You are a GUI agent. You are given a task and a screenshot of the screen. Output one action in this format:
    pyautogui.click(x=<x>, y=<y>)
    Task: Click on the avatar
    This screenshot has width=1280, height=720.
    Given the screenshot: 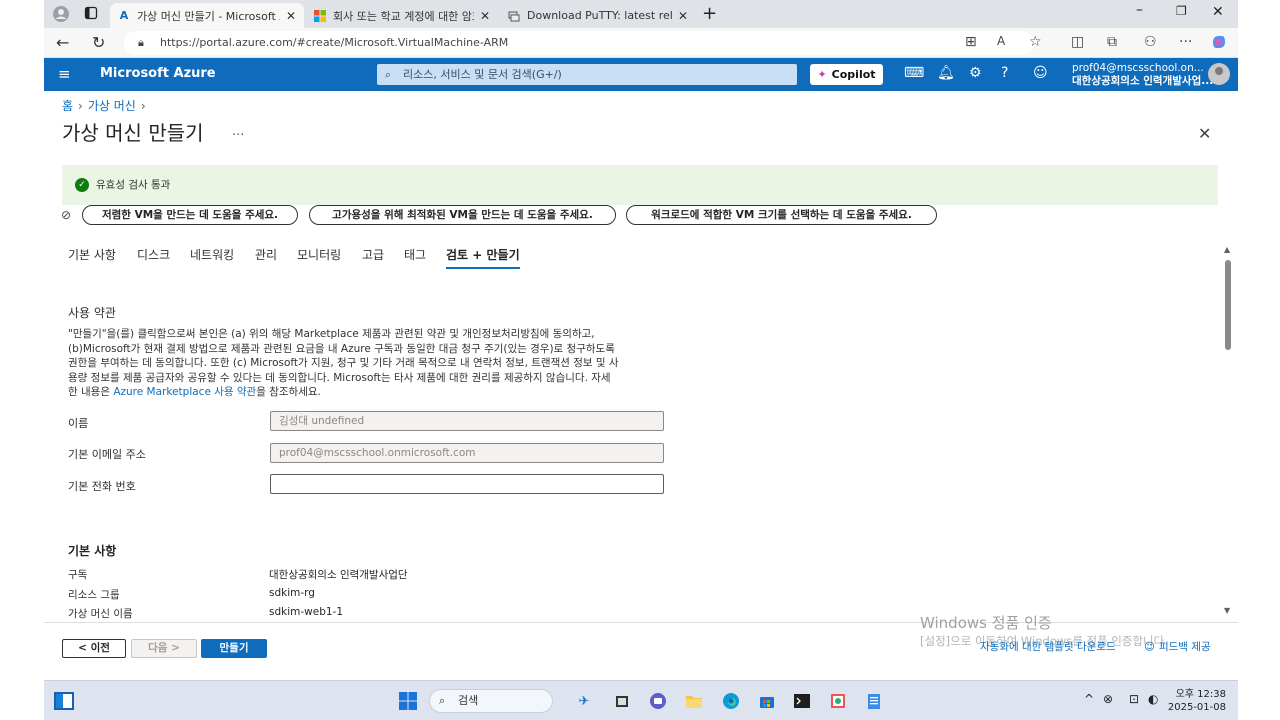 What is the action you would take?
    pyautogui.click(x=1219, y=74)
    